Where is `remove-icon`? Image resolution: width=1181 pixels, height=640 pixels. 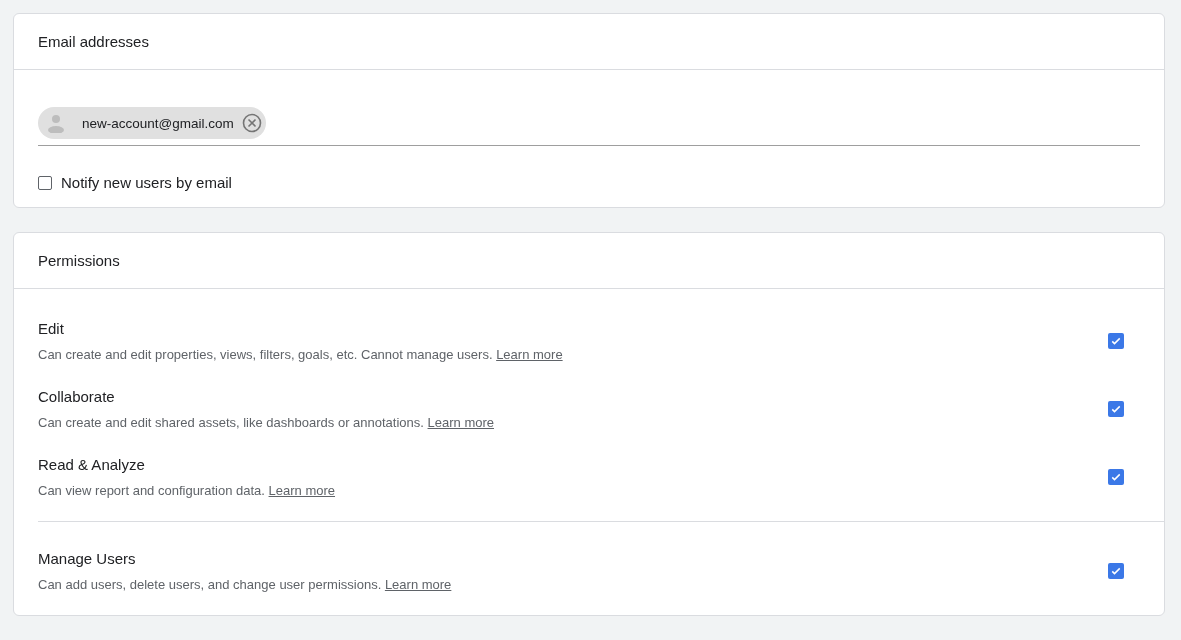 remove-icon is located at coordinates (251, 123).